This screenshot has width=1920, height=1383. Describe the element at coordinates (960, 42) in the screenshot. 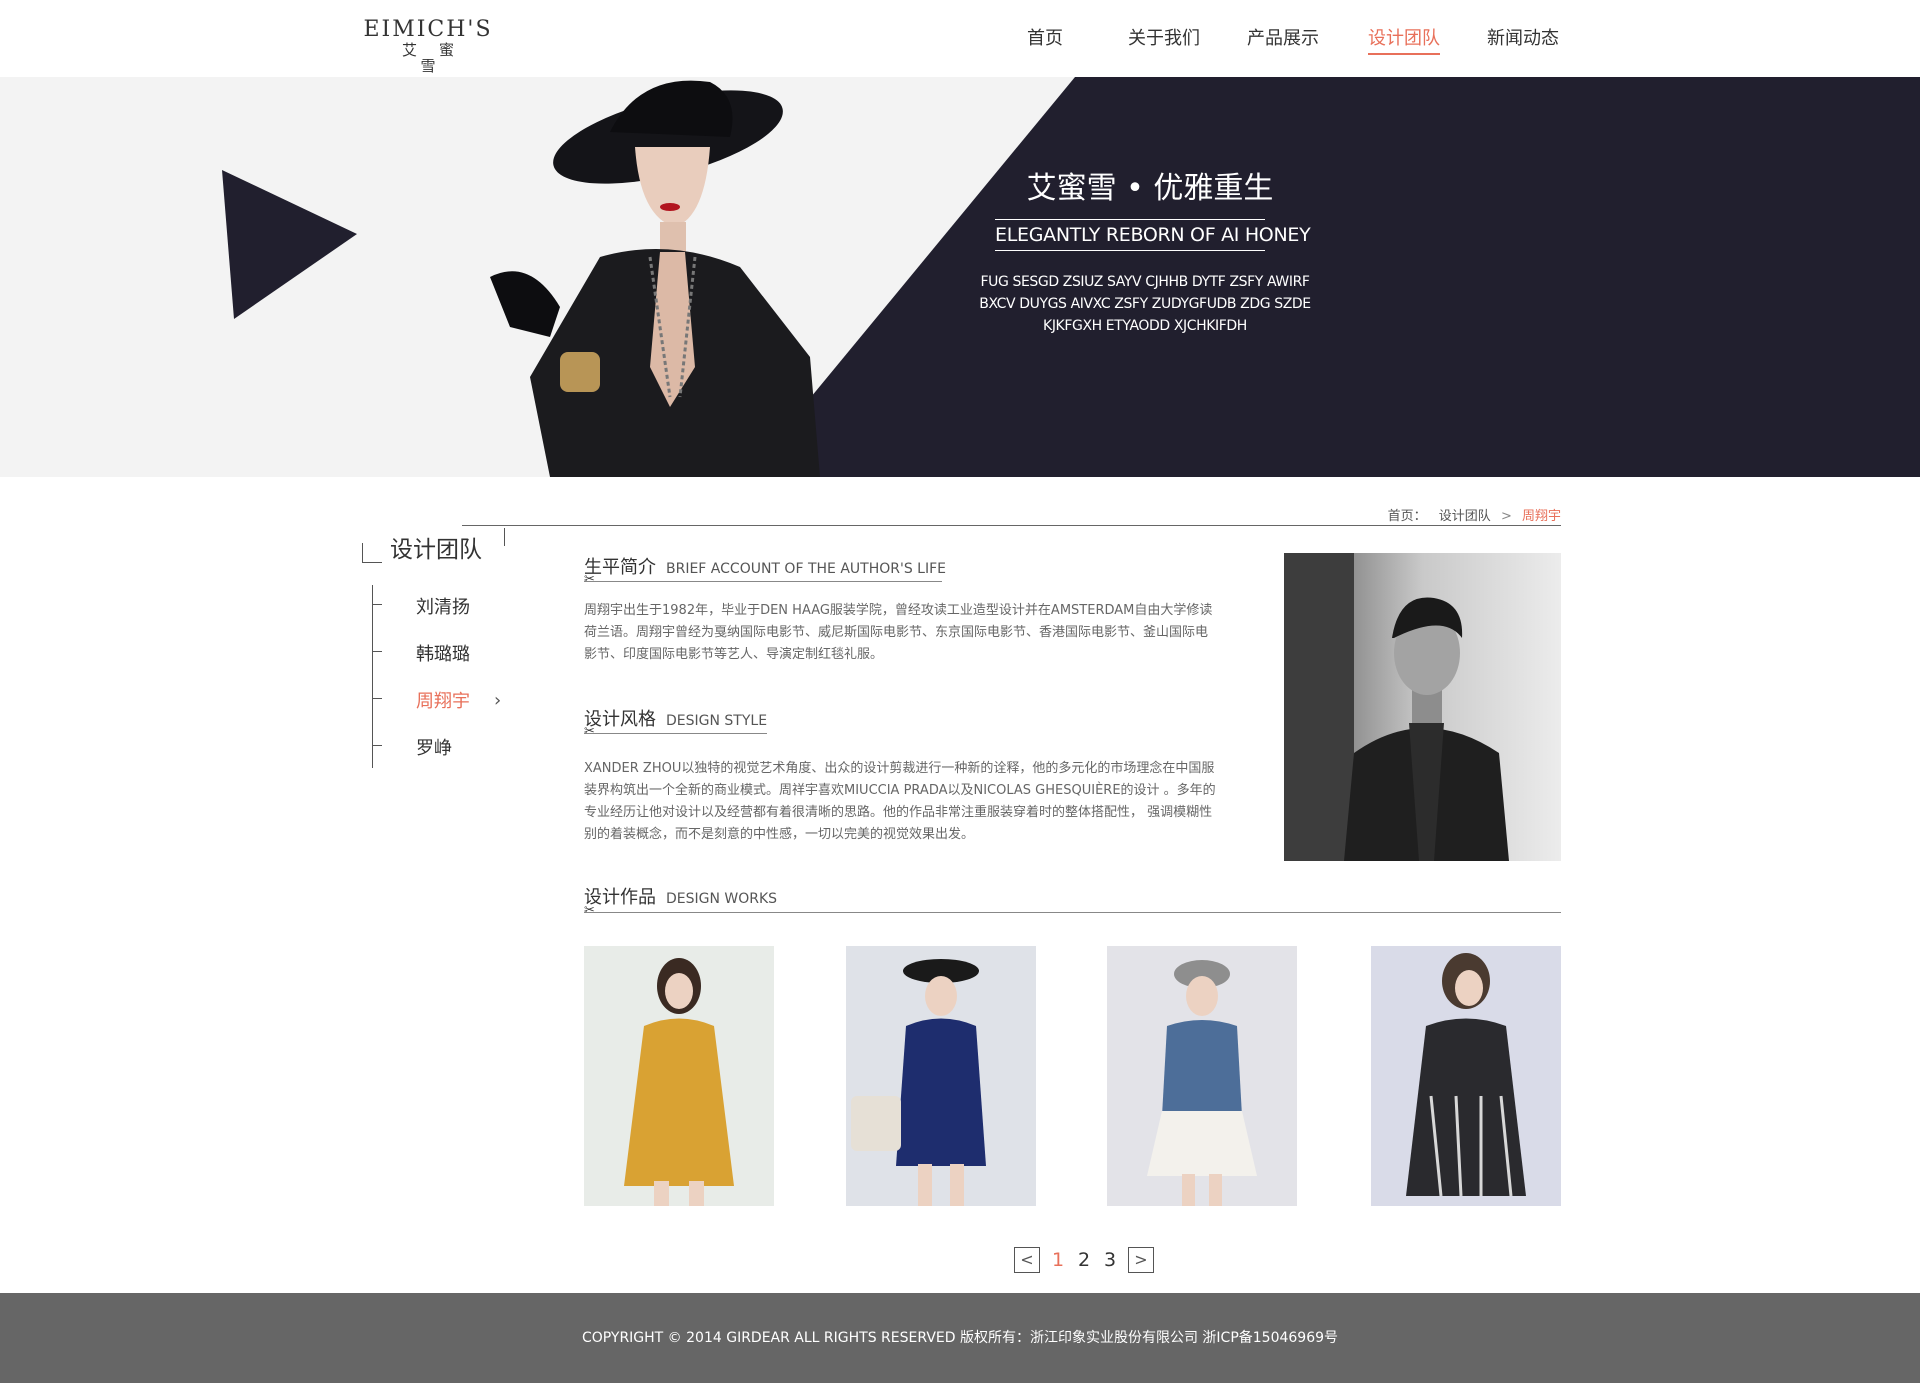

I see `main-nav: 首页 关于我们 产品展示 设计团队 新闻动态` at that location.